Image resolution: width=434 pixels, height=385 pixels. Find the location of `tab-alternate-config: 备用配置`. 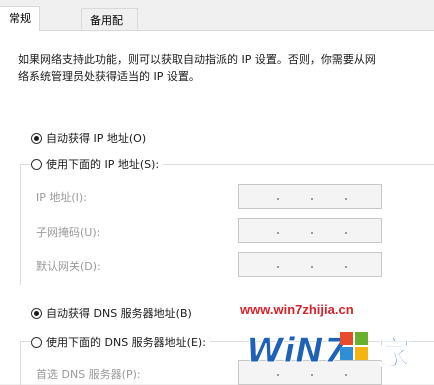

tab-alternate-config: 备用配置 is located at coordinates (109, 25).